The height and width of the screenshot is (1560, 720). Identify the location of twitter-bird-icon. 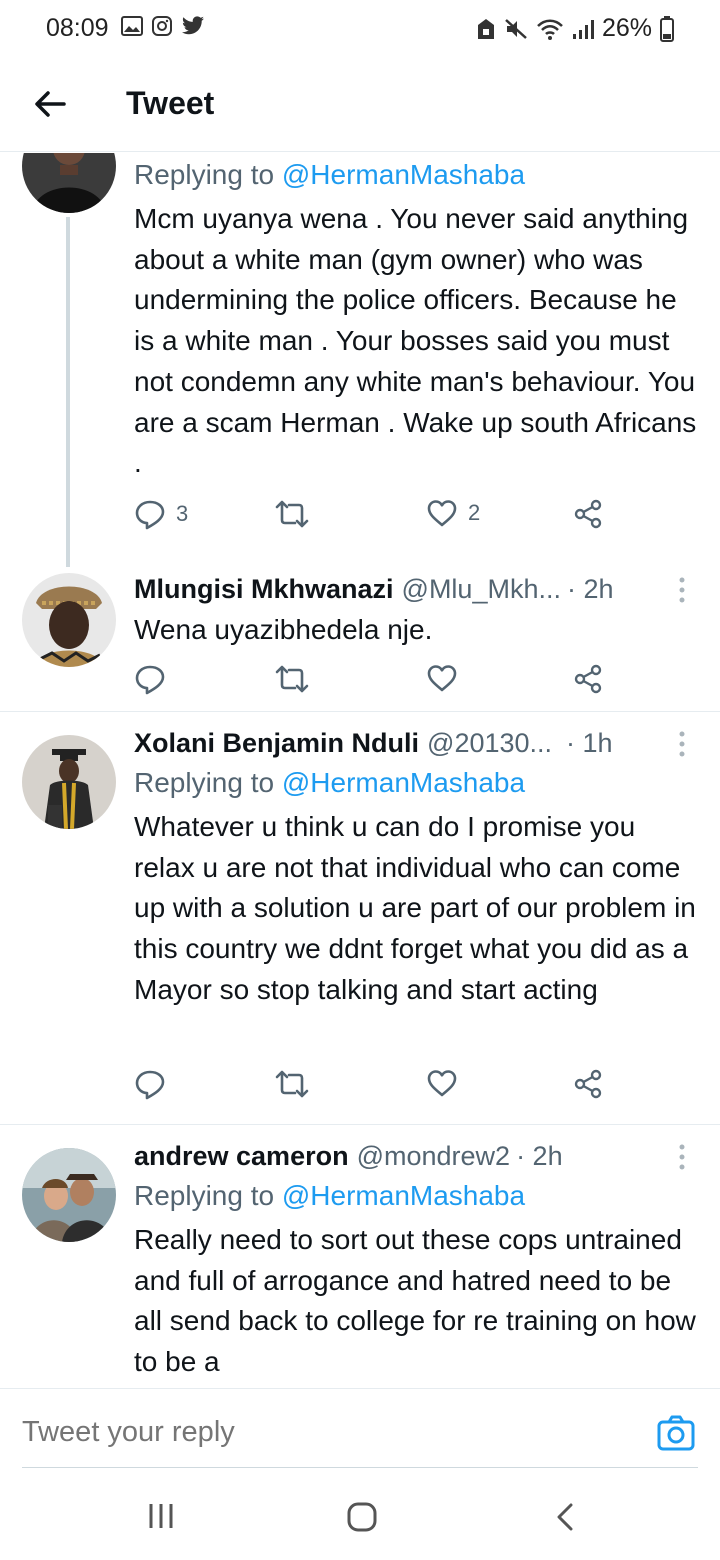
(193, 25).